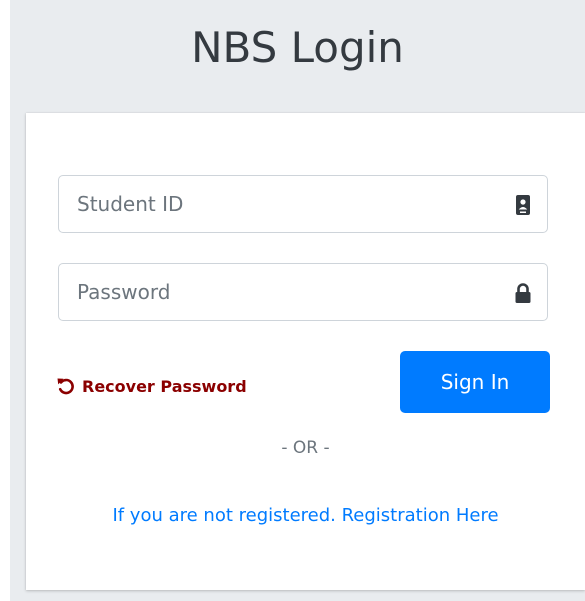  I want to click on or-separator: - OR -, so click(305, 448).